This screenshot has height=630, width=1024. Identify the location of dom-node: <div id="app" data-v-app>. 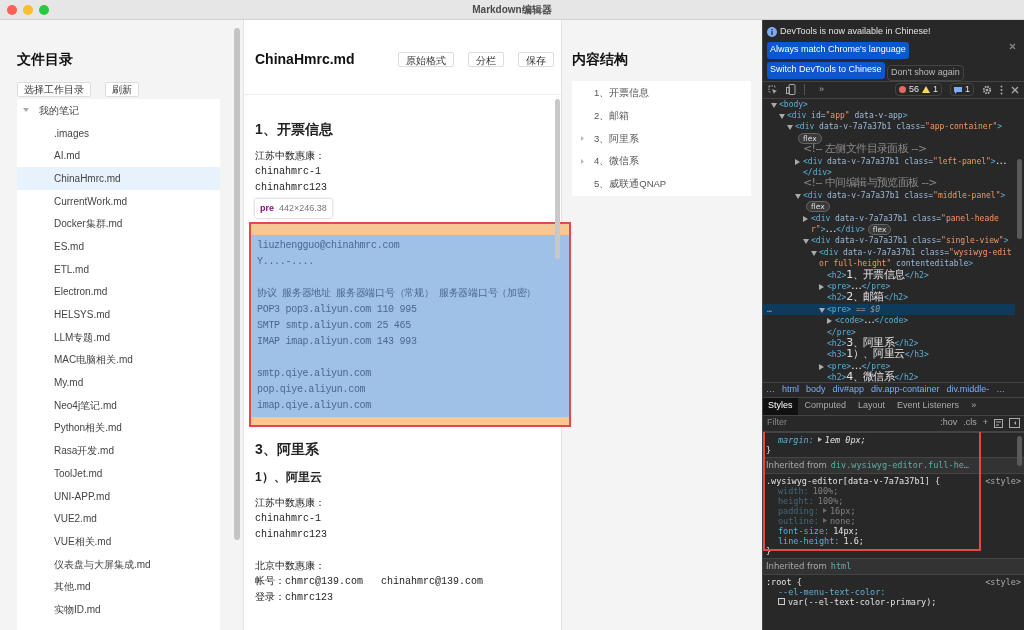
(847, 115).